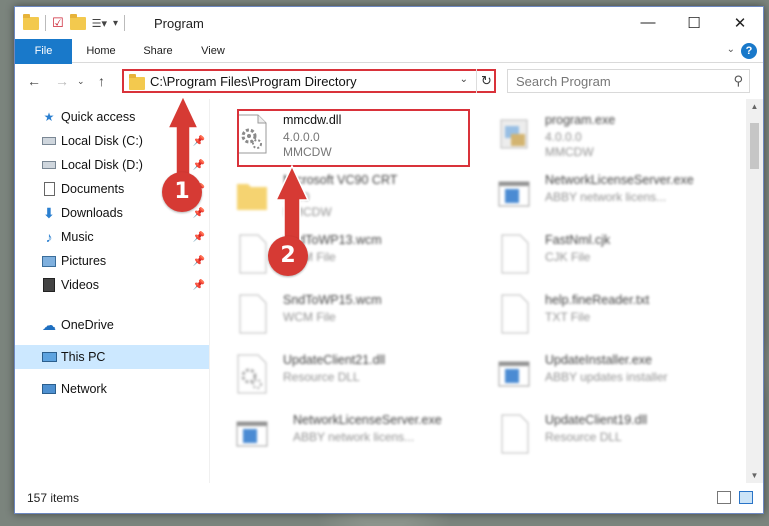 This screenshot has width=769, height=526. Describe the element at coordinates (81, 81) in the screenshot. I see `recent-locations-icon: ⌄` at that location.